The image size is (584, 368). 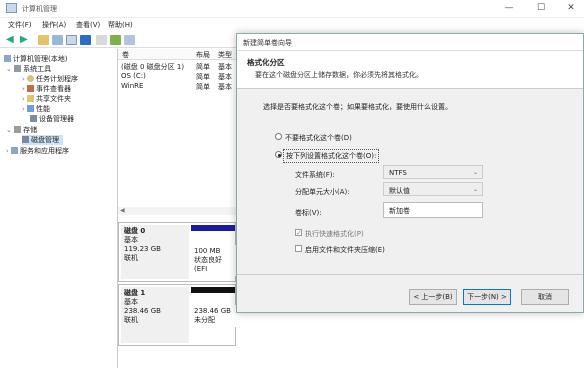 What do you see at coordinates (31, 88) in the screenshot?
I see `event-icon` at bounding box center [31, 88].